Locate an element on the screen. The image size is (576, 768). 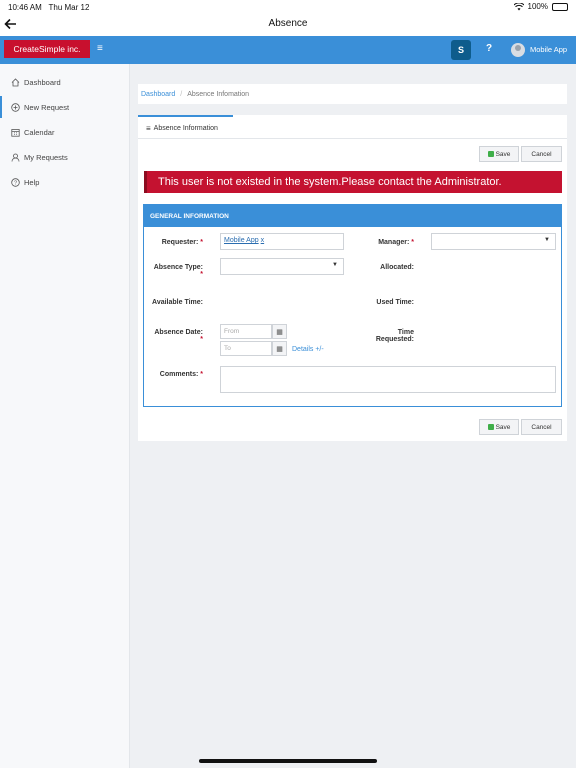
app-header: CreateSimple inc. ≡ S ? Mobile App is located at coordinates (288, 50).